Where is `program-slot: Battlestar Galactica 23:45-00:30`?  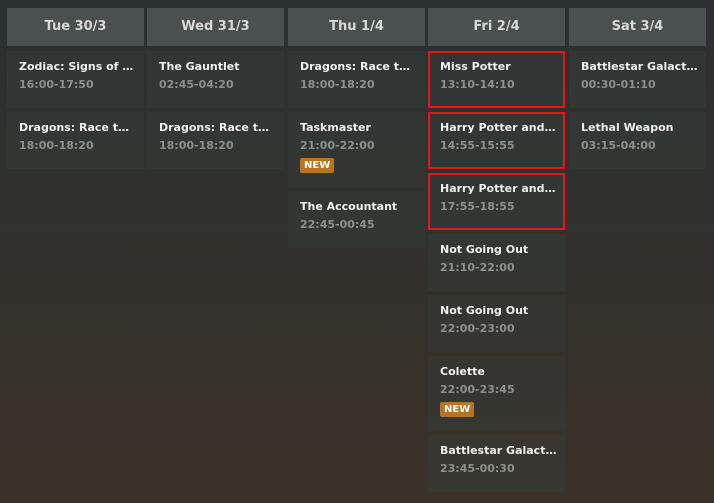
program-slot: Battlestar Galactica 23:45-00:30 is located at coordinates (496, 463).